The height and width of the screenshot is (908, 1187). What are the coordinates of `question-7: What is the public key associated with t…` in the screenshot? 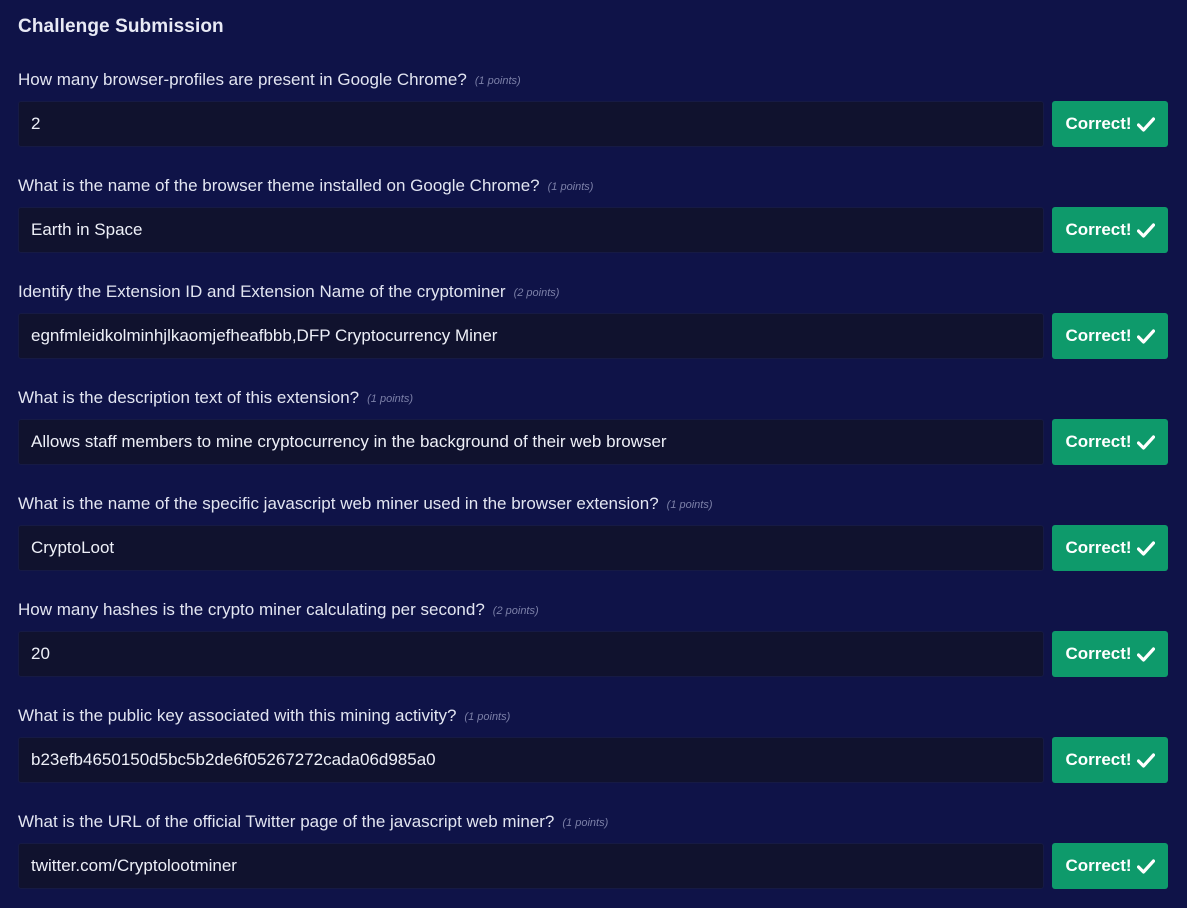 It's located at (593, 743).